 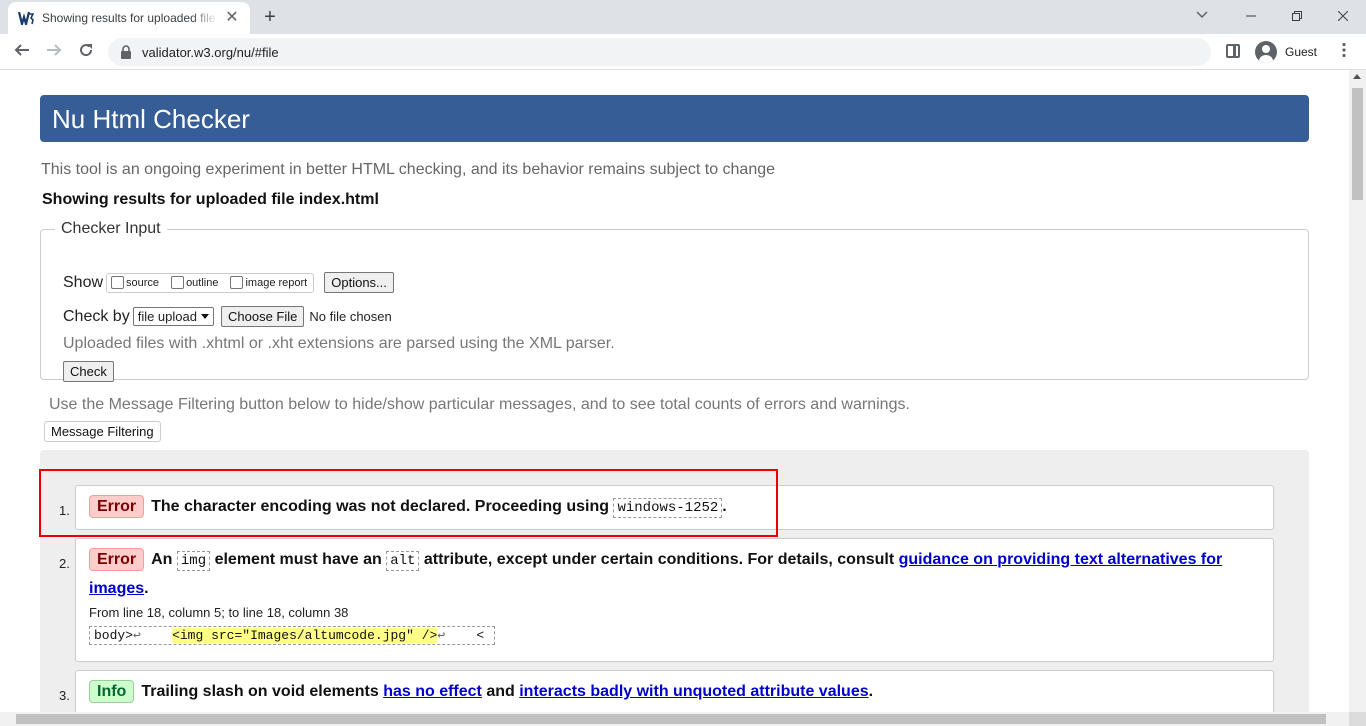 I want to click on extract-before: body>, so click(x=114, y=635).